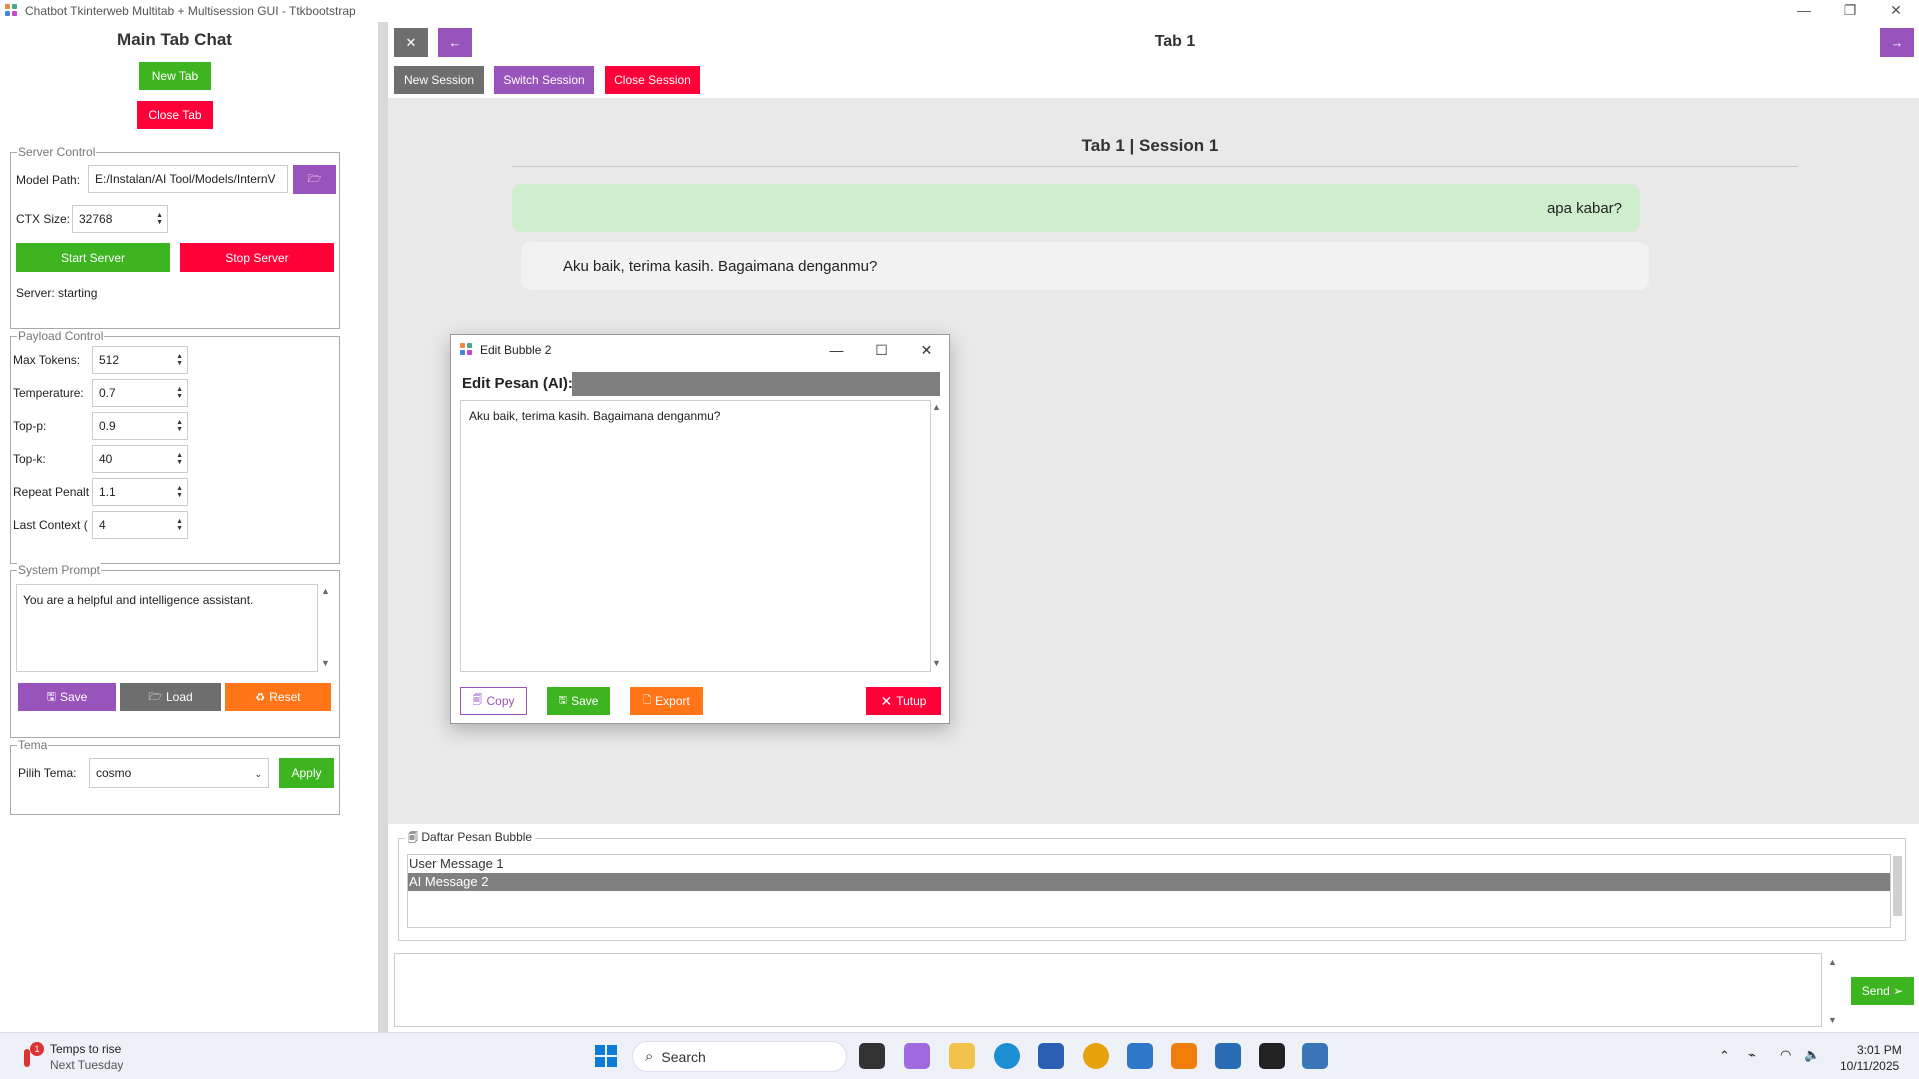 This screenshot has width=1919, height=1079. I want to click on new-tab-button: New Tab, so click(175, 76).